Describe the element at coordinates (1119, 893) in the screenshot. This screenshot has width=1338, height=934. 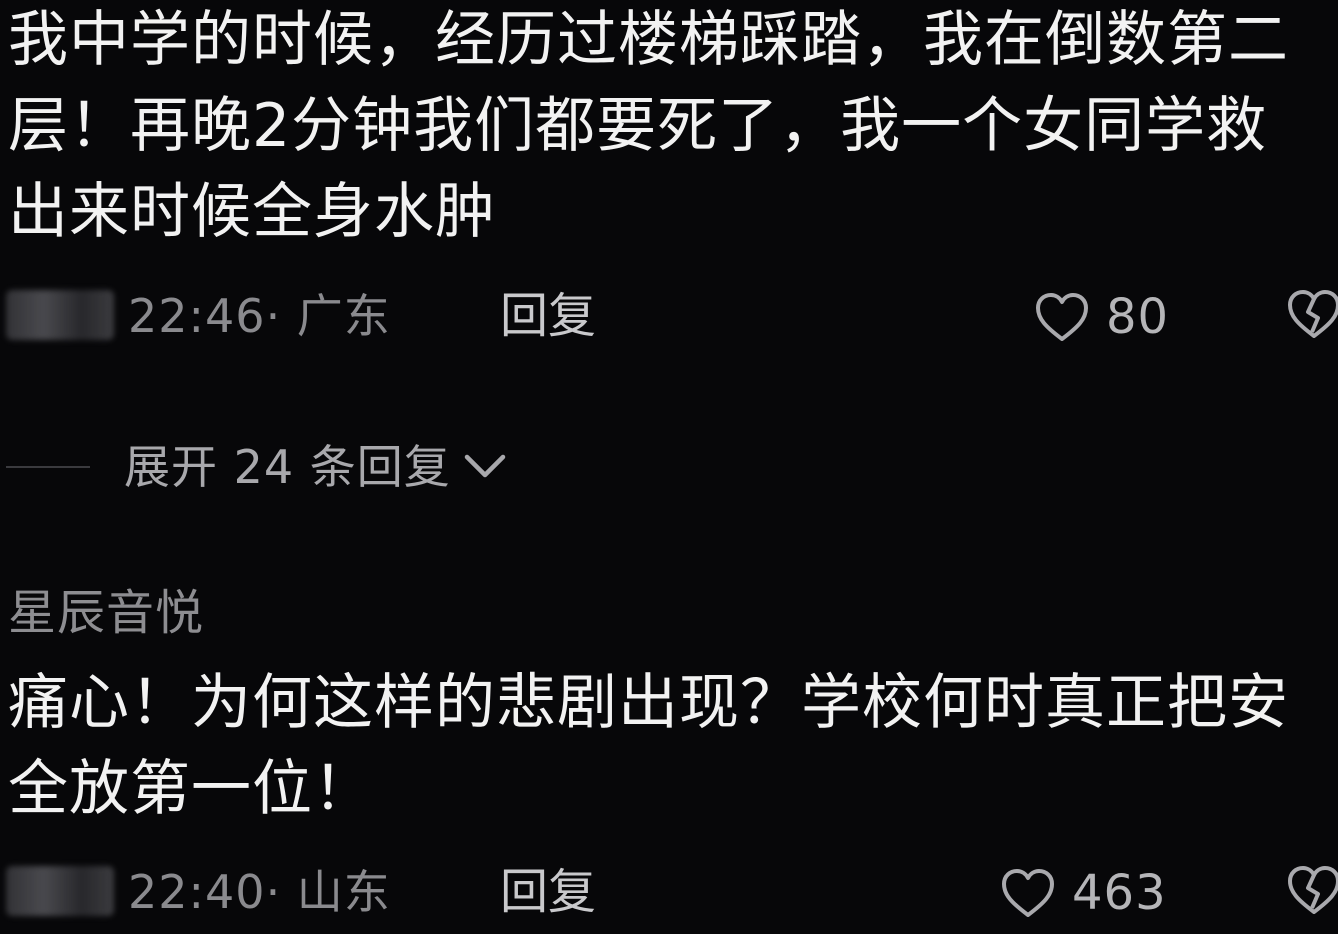
I see `like-count: 463` at that location.